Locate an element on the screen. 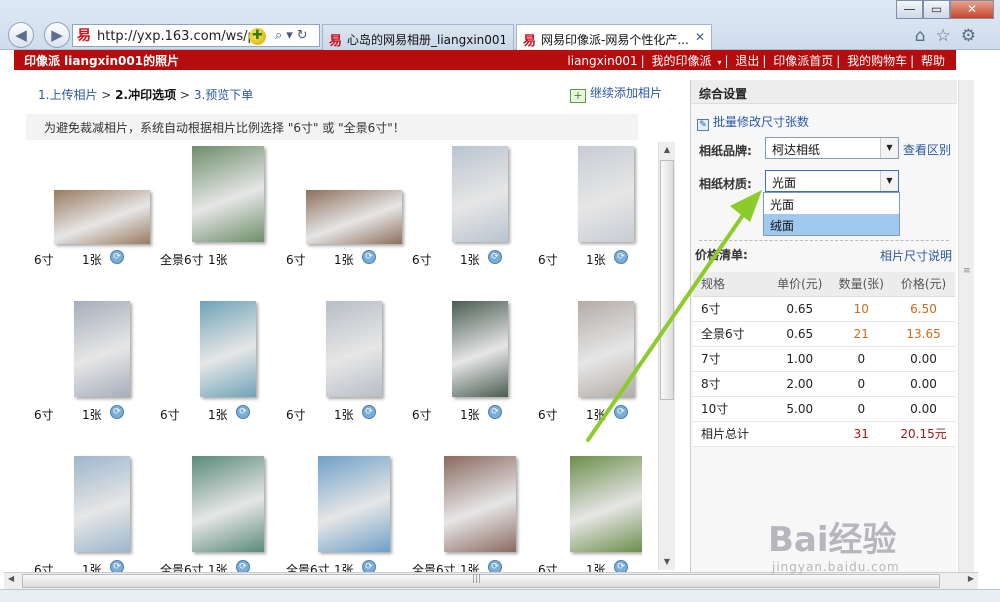  add-more-photos-button: + 继续添加相片 is located at coordinates (616, 93).